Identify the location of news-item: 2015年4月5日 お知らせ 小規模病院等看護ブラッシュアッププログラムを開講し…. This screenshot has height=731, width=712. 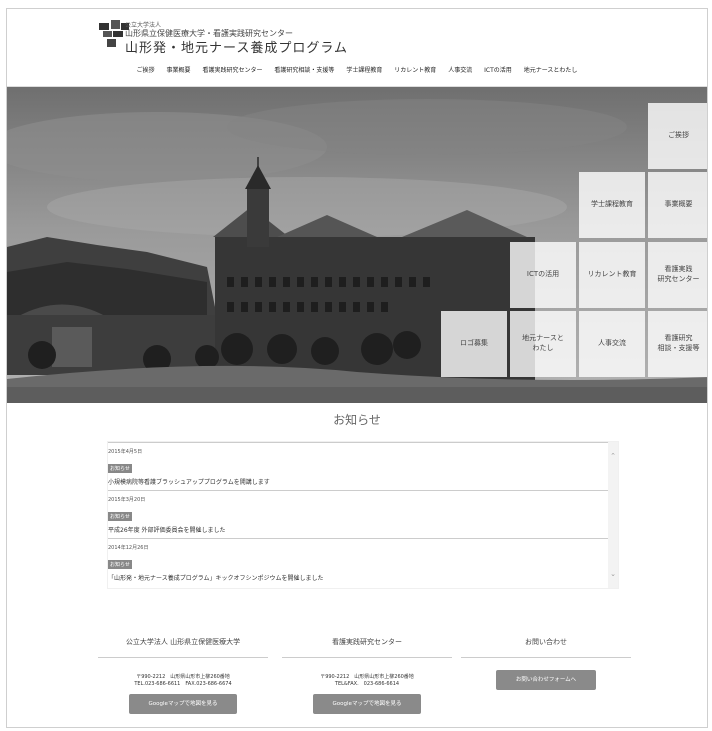
(359, 466).